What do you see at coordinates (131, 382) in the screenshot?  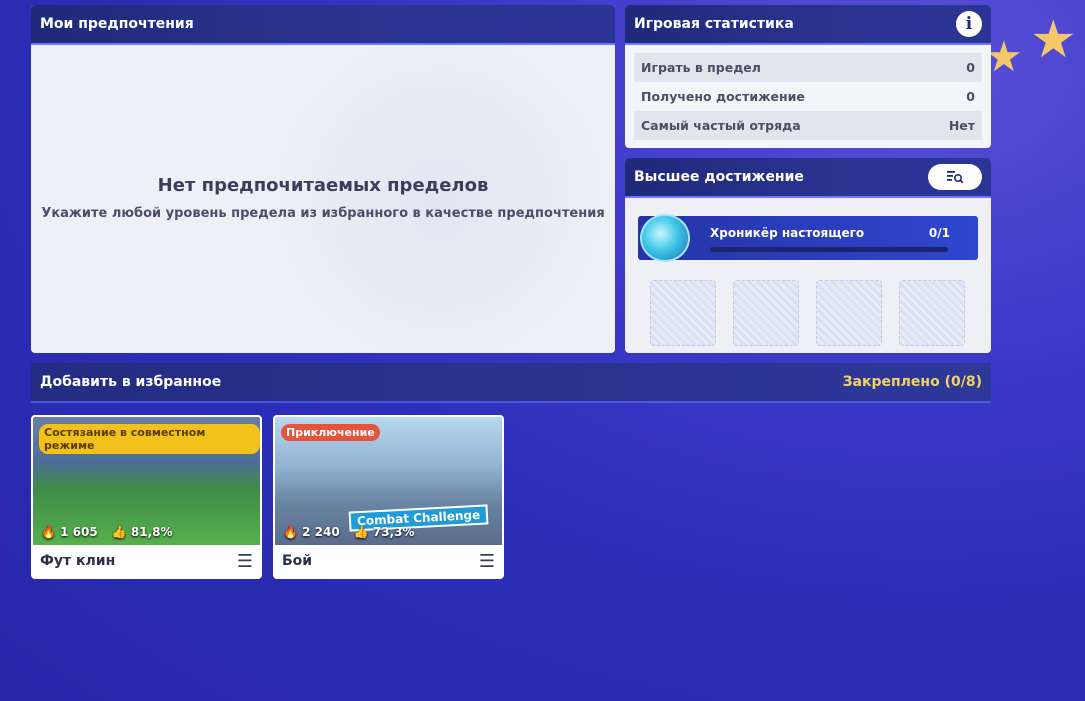 I see `favorites-title: Добавить в избранное` at bounding box center [131, 382].